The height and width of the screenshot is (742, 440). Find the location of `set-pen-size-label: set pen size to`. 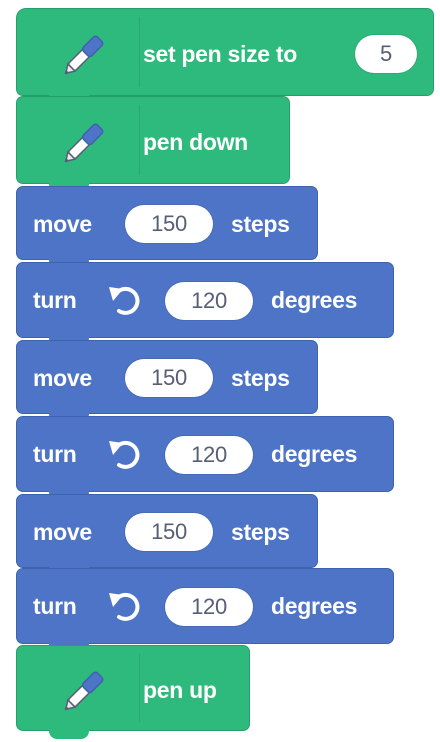

set-pen-size-label: set pen size to is located at coordinates (220, 54).